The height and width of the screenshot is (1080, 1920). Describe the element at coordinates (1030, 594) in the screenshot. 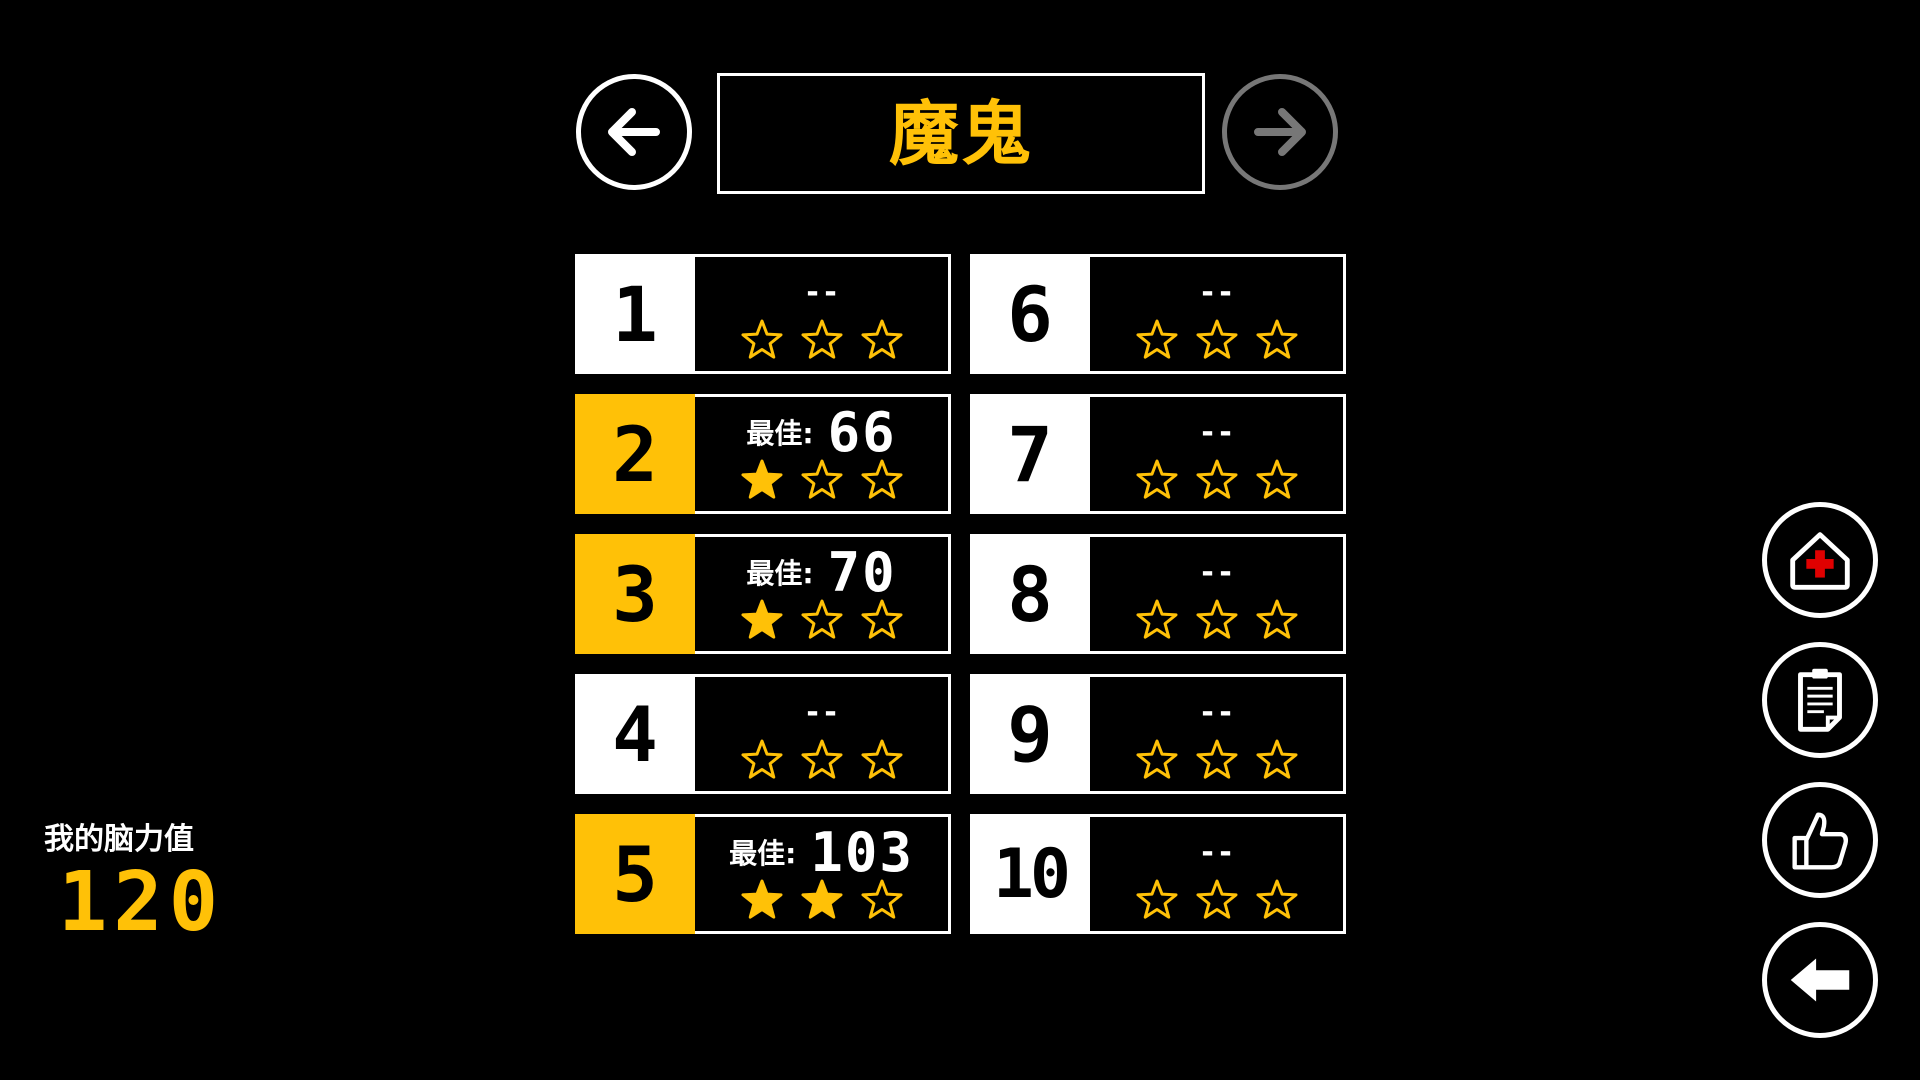

I see `level-number: 8` at that location.